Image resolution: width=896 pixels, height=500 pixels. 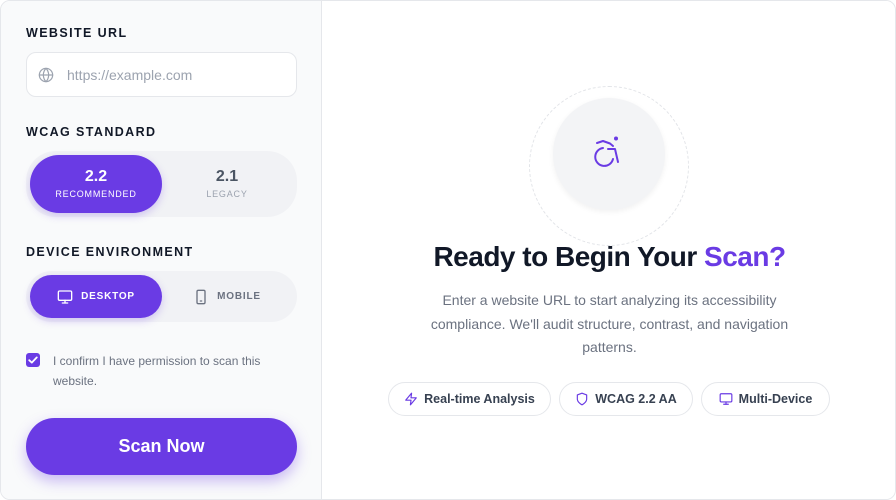 I want to click on wcag-version-sublabel: LEGACY, so click(x=227, y=194).